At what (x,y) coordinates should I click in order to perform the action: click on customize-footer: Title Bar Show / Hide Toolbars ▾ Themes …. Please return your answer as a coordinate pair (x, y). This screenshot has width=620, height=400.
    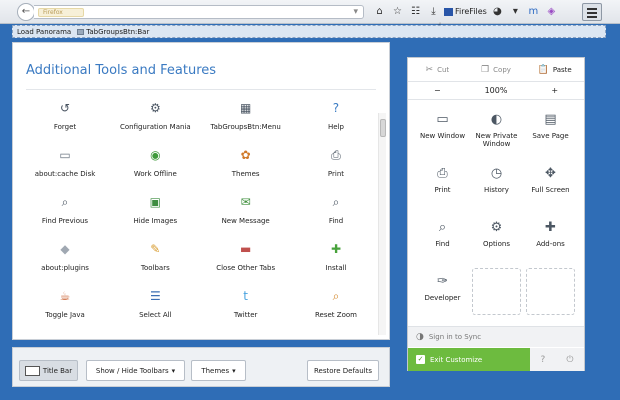
    Looking at the image, I should click on (201, 367).